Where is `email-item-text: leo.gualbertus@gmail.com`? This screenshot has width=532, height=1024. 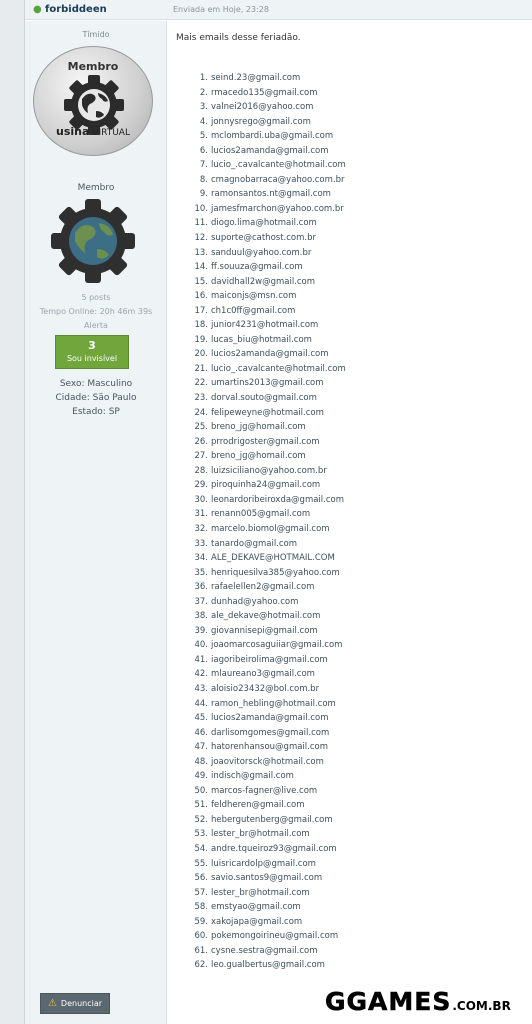
email-item-text: leo.gualbertus@gmail.com is located at coordinates (268, 965).